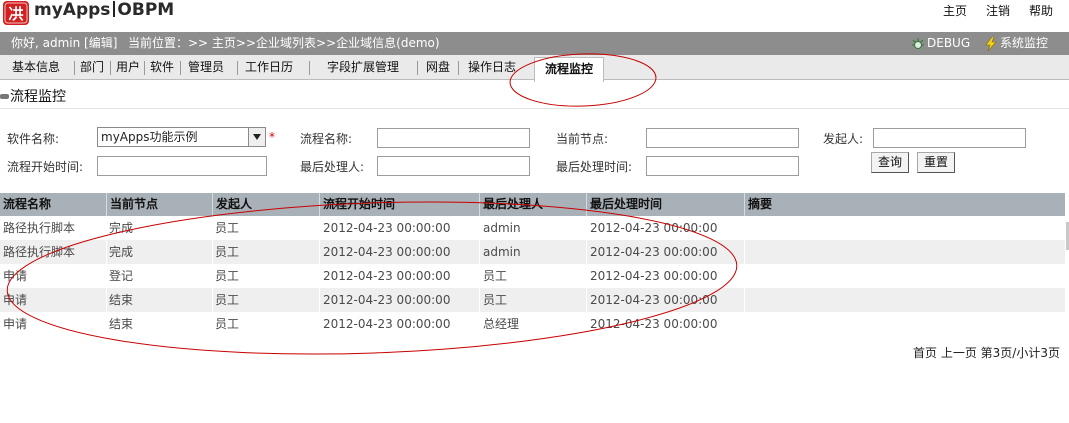 Image resolution: width=1069 pixels, height=423 pixels. What do you see at coordinates (925, 353) in the screenshot?
I see `first-page-link: 首页` at bounding box center [925, 353].